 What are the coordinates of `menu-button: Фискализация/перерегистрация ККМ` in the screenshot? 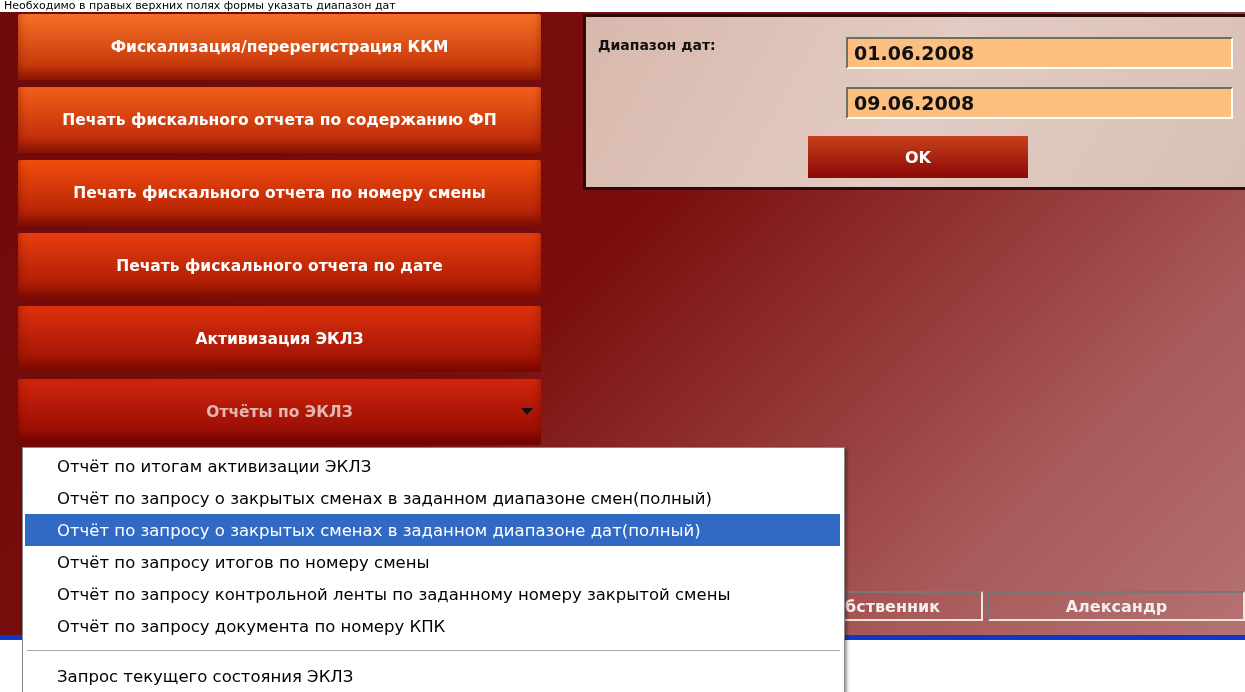 It's located at (279, 47).